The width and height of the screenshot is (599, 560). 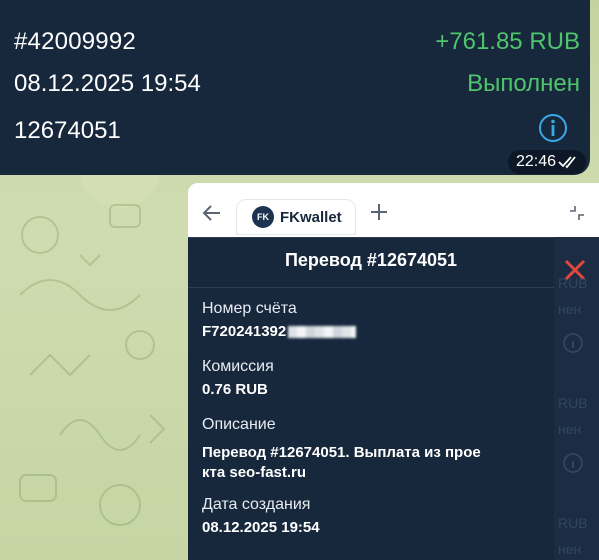 I want to click on new-tab-plus-icon, so click(x=379, y=212).